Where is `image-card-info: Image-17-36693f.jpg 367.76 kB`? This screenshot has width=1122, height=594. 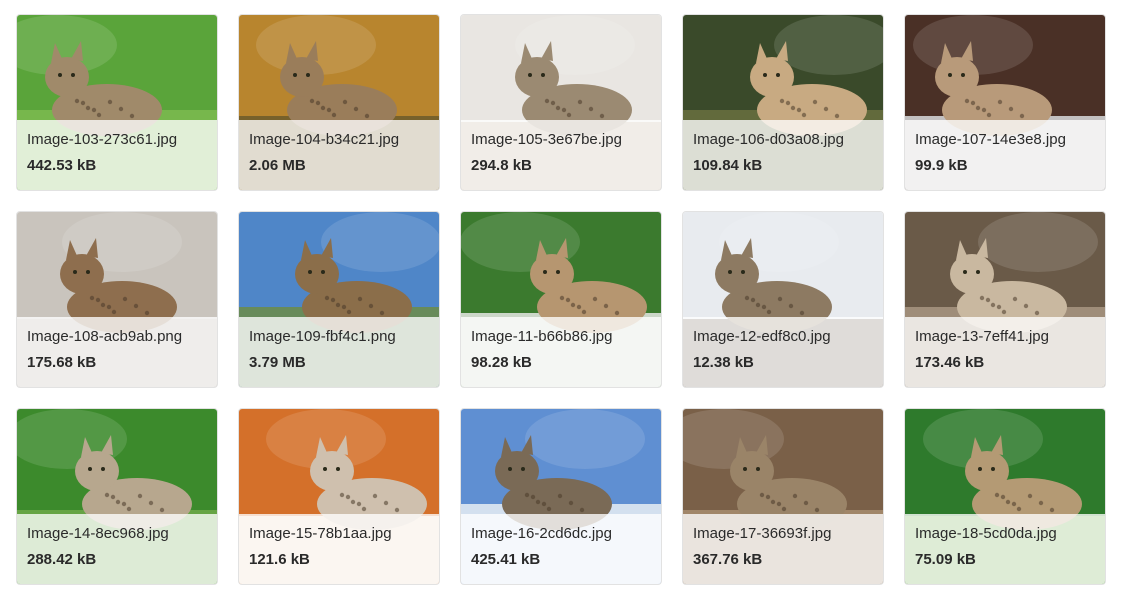
image-card-info: Image-17-36693f.jpg 367.76 kB is located at coordinates (783, 549).